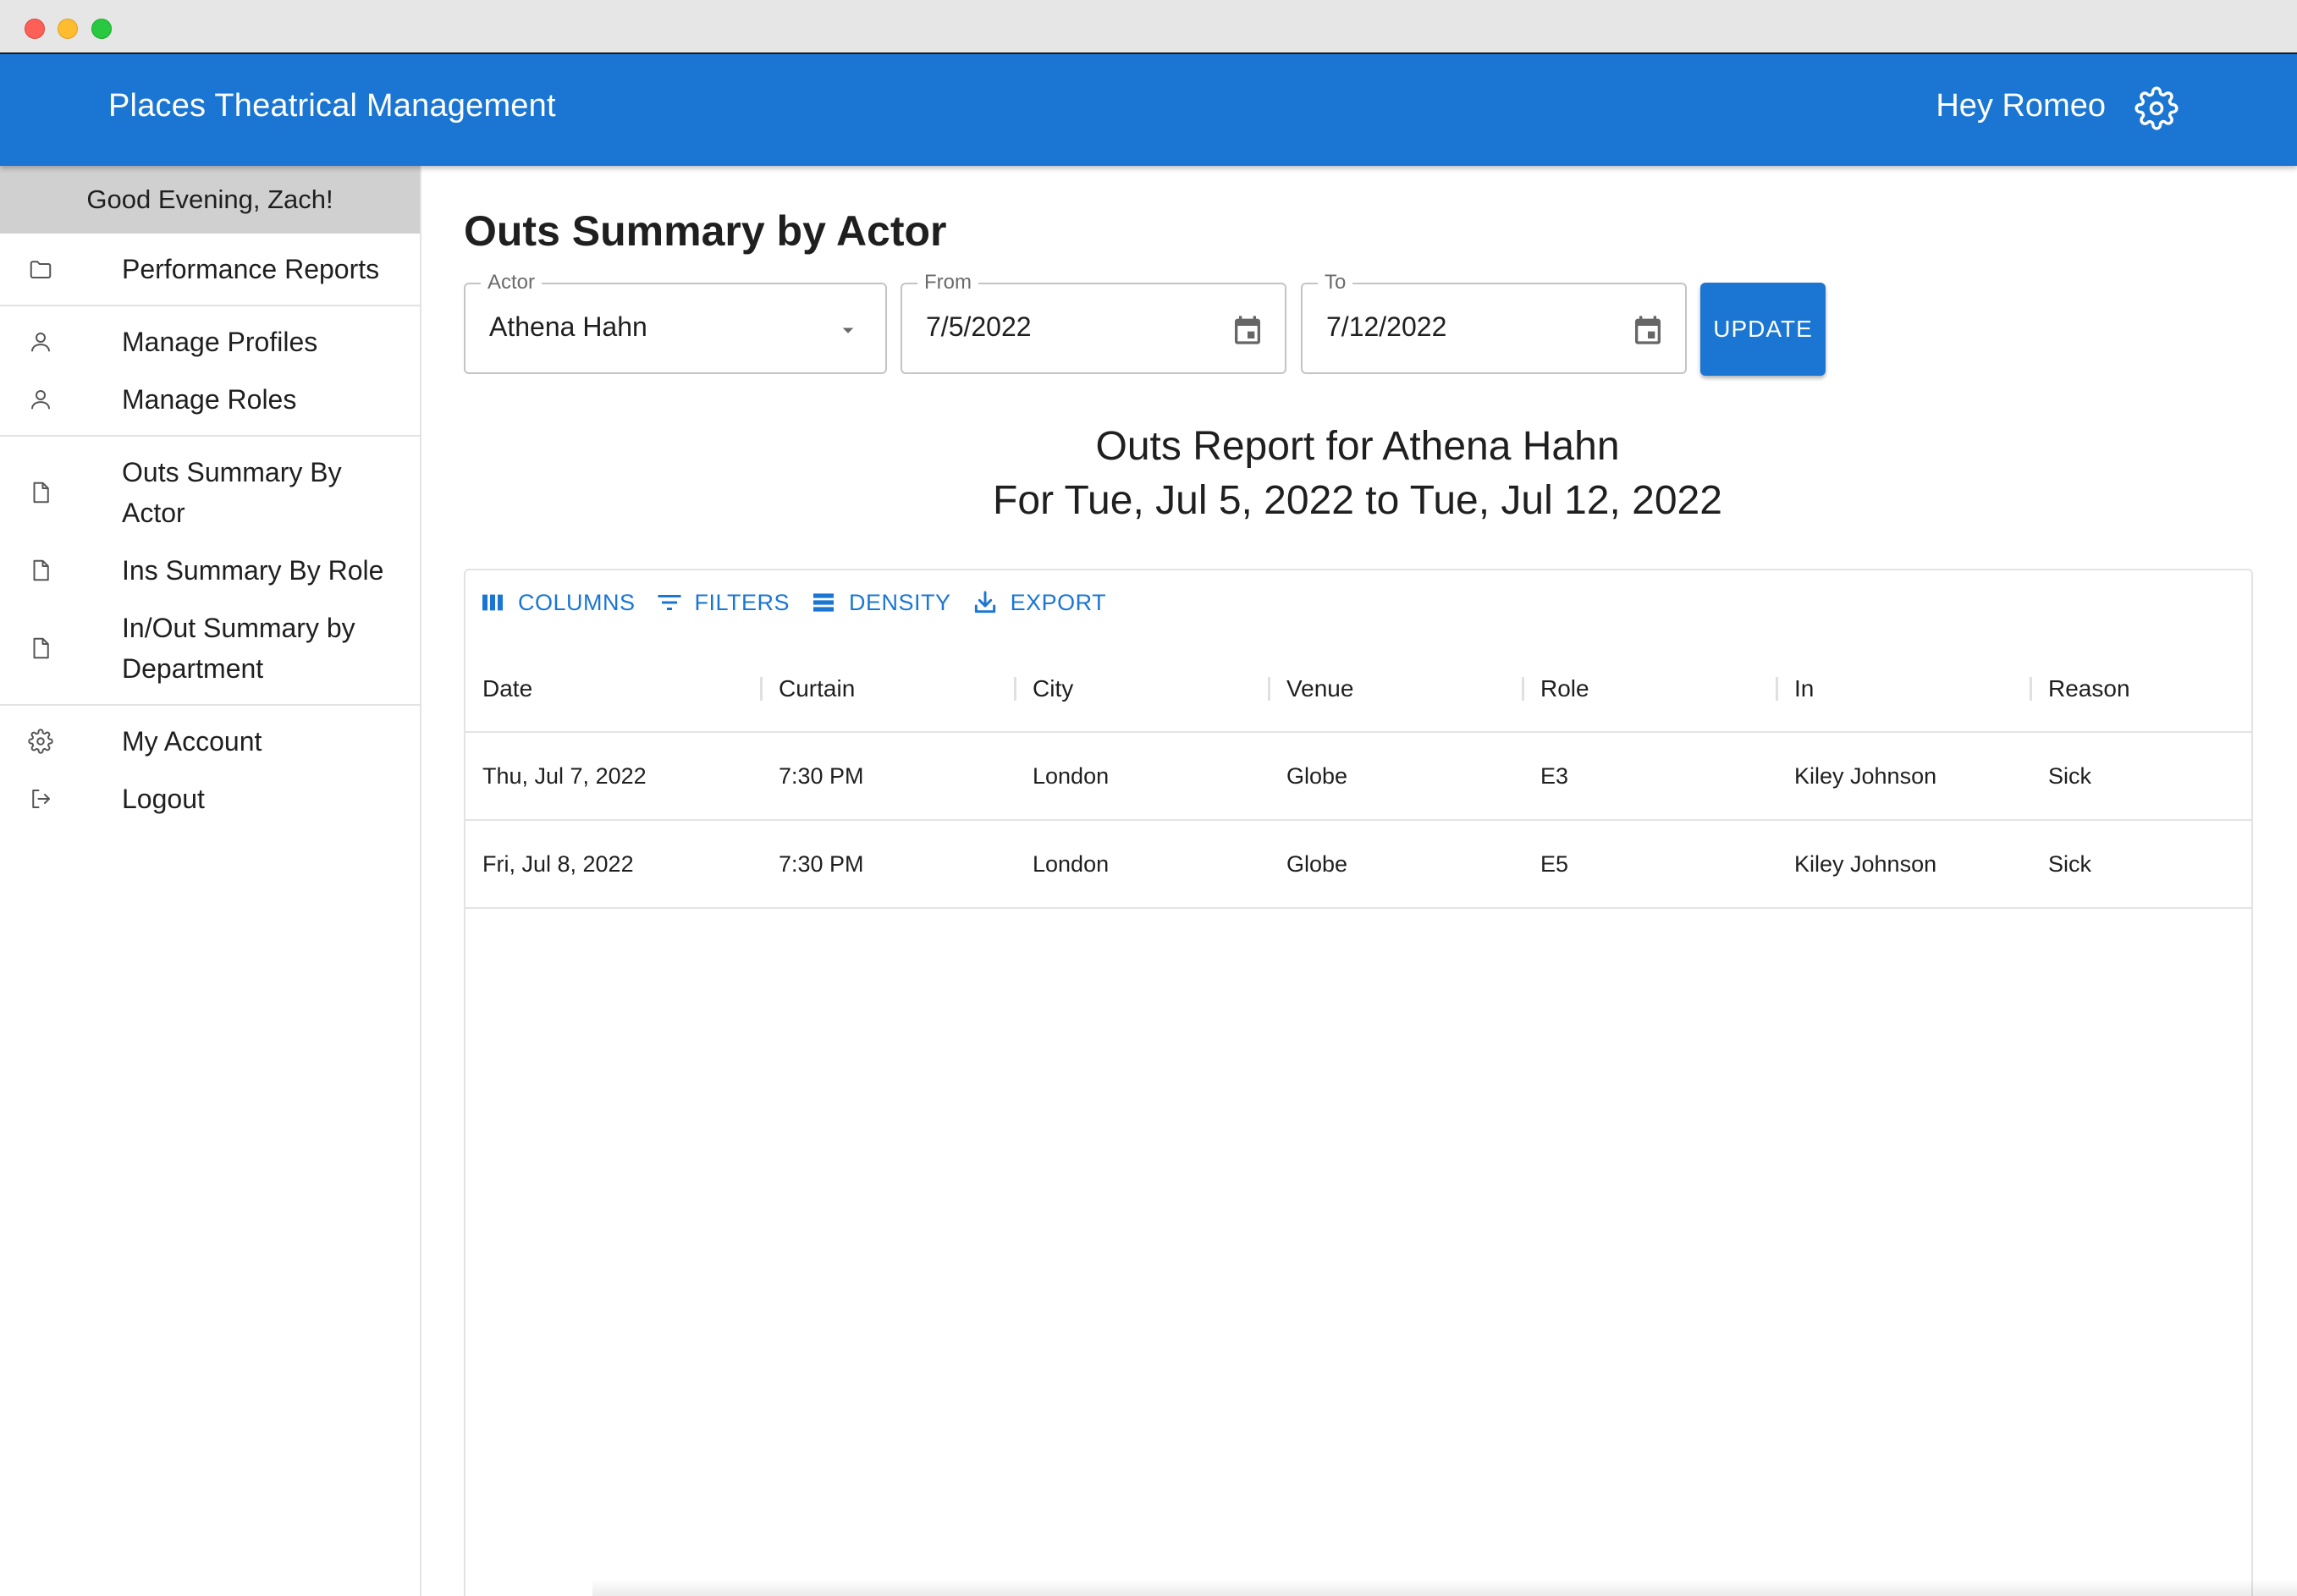 The height and width of the screenshot is (1596, 2297). What do you see at coordinates (232, 492) in the screenshot?
I see `sidebar-item-label: Outs Summary By Actor` at bounding box center [232, 492].